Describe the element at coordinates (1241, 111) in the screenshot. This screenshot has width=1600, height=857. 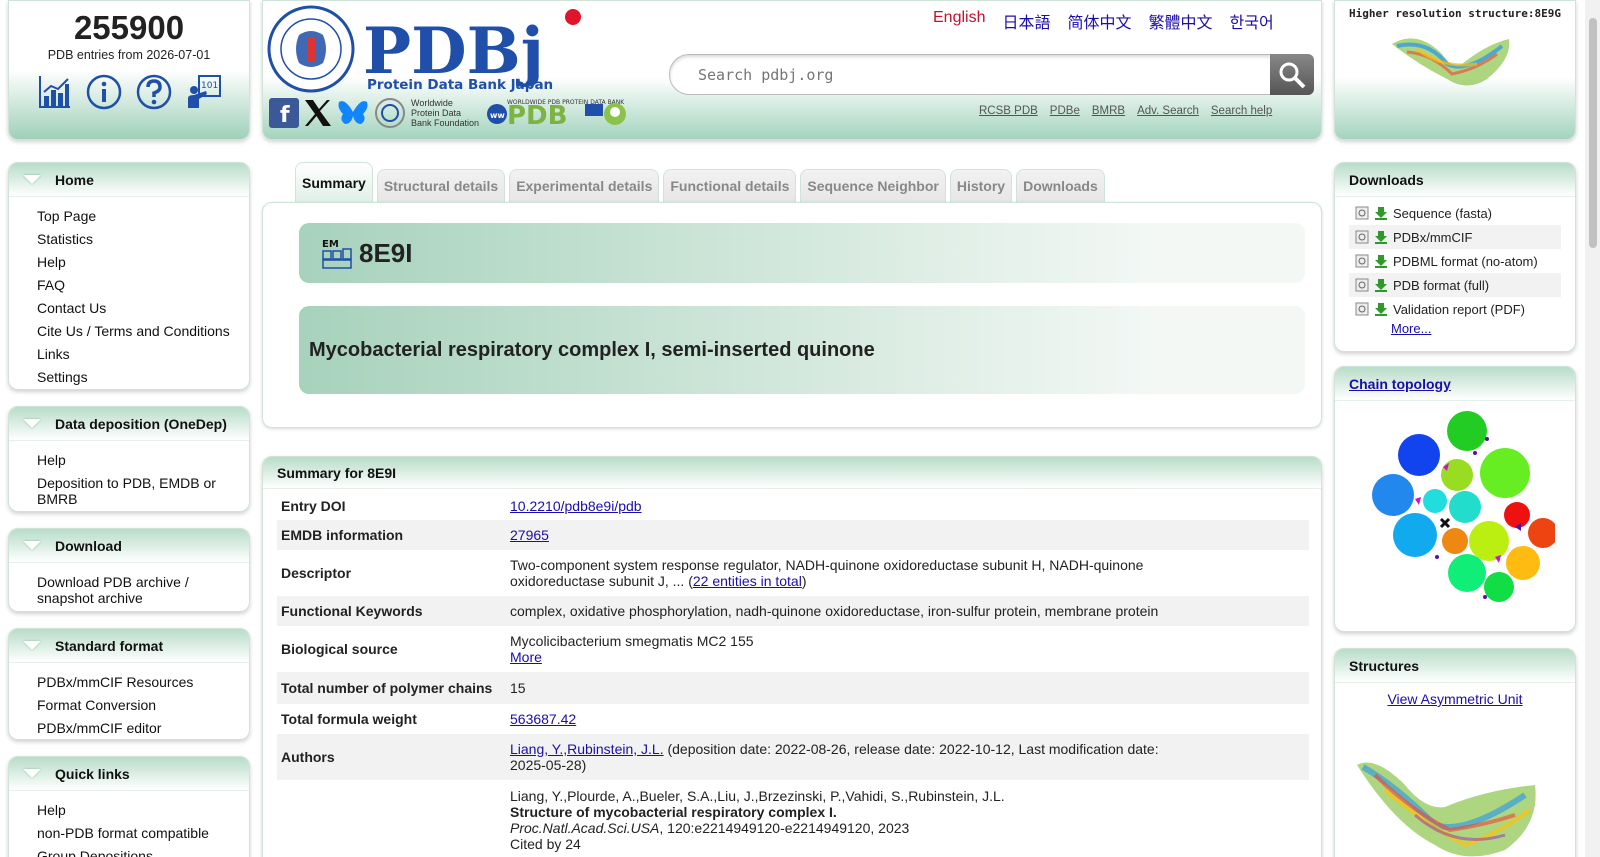
I see `link-search-help: Search help` at that location.